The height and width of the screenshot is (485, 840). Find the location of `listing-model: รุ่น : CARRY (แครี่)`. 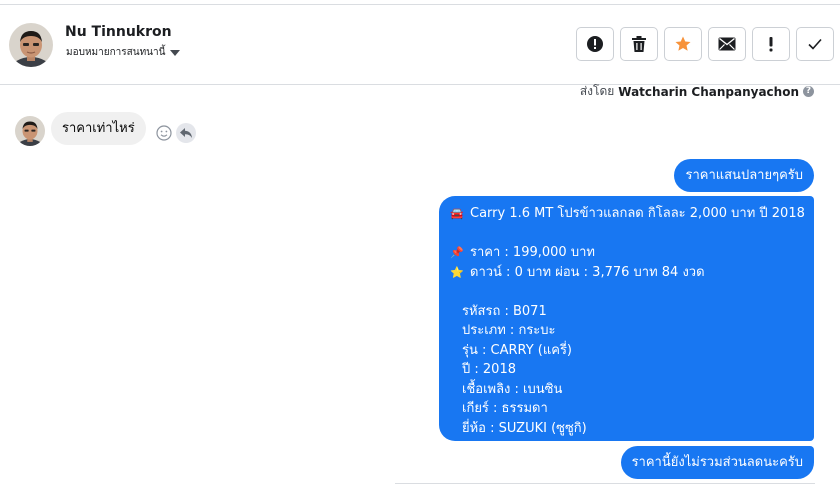

listing-model: รุ่น : CARRY (แครี่) is located at coordinates (517, 350).